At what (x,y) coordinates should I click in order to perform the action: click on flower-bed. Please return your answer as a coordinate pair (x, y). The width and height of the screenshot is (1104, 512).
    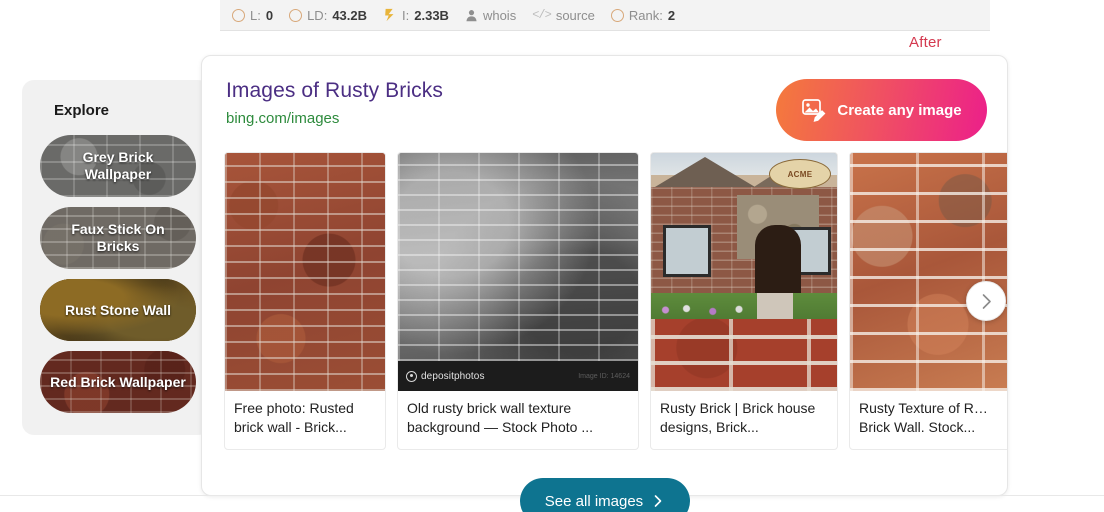
    Looking at the image, I should click on (707, 310).